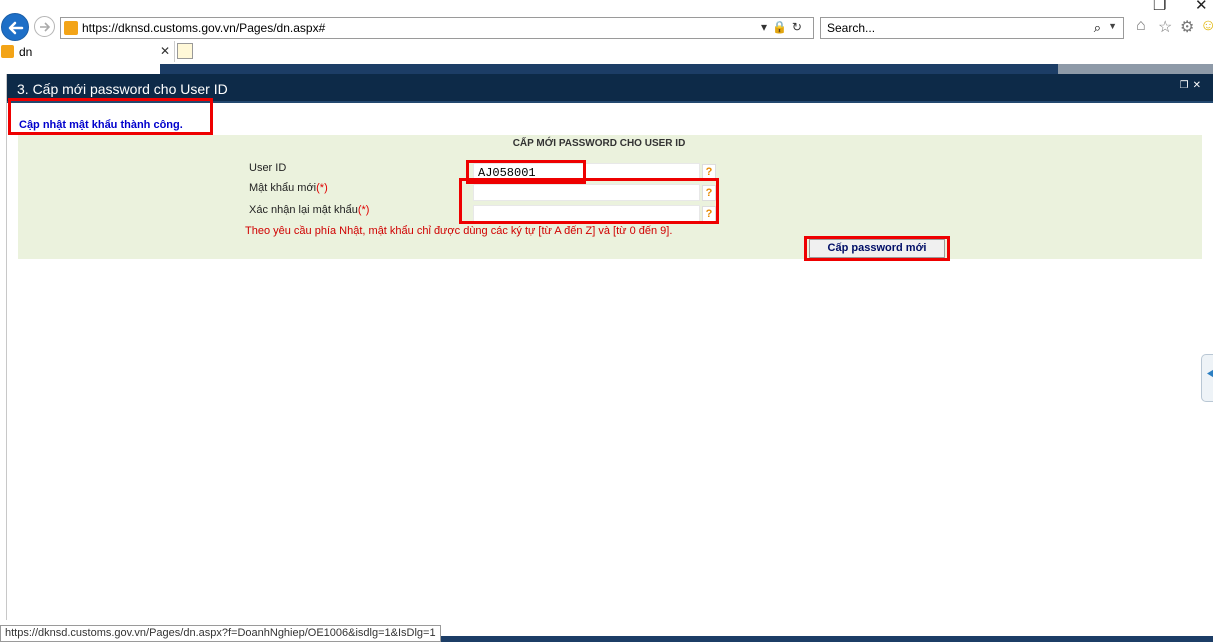  What do you see at coordinates (87, 51) in the screenshot?
I see `browser-tab: dn ✕` at bounding box center [87, 51].